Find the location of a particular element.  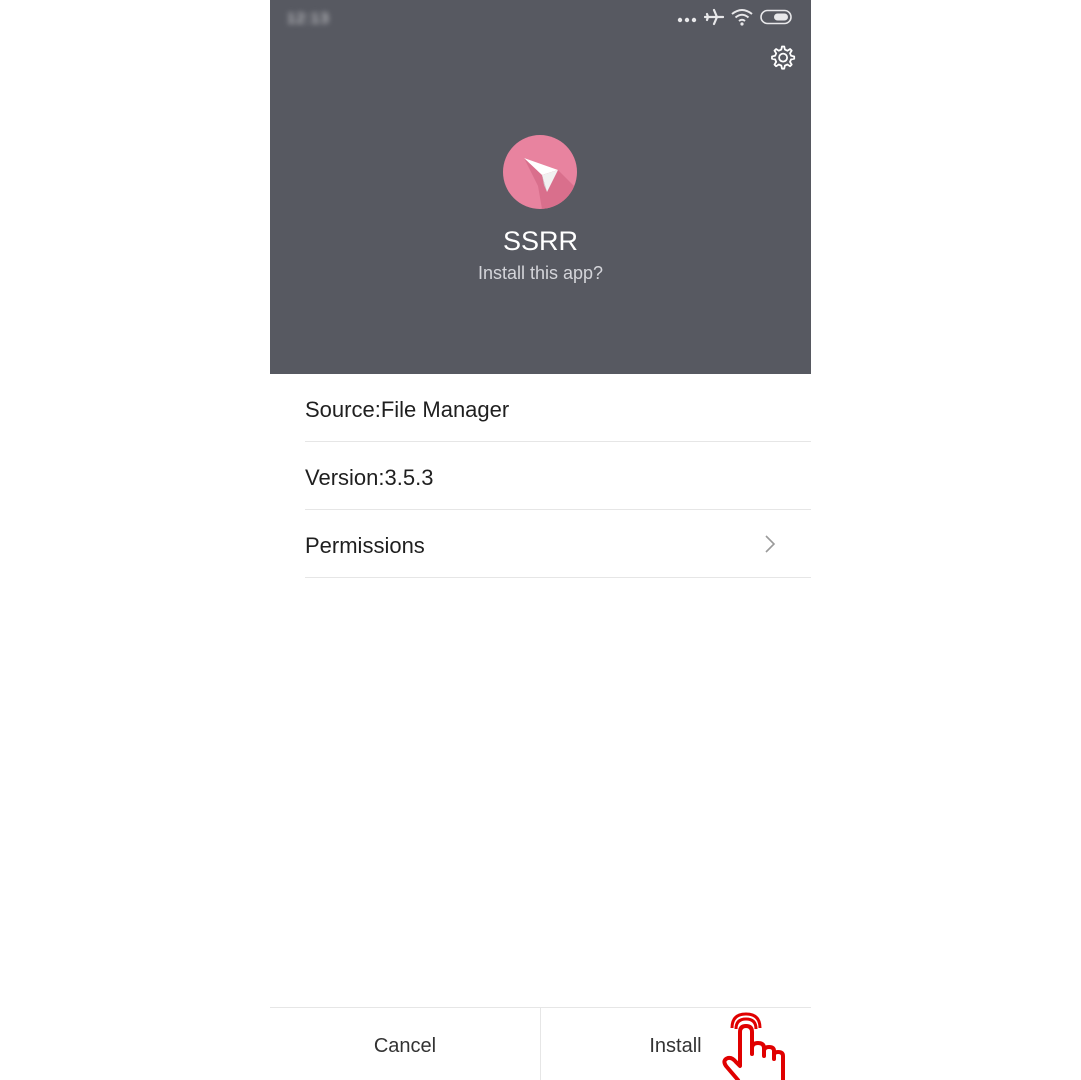

battery-icon is located at coordinates (777, 19).